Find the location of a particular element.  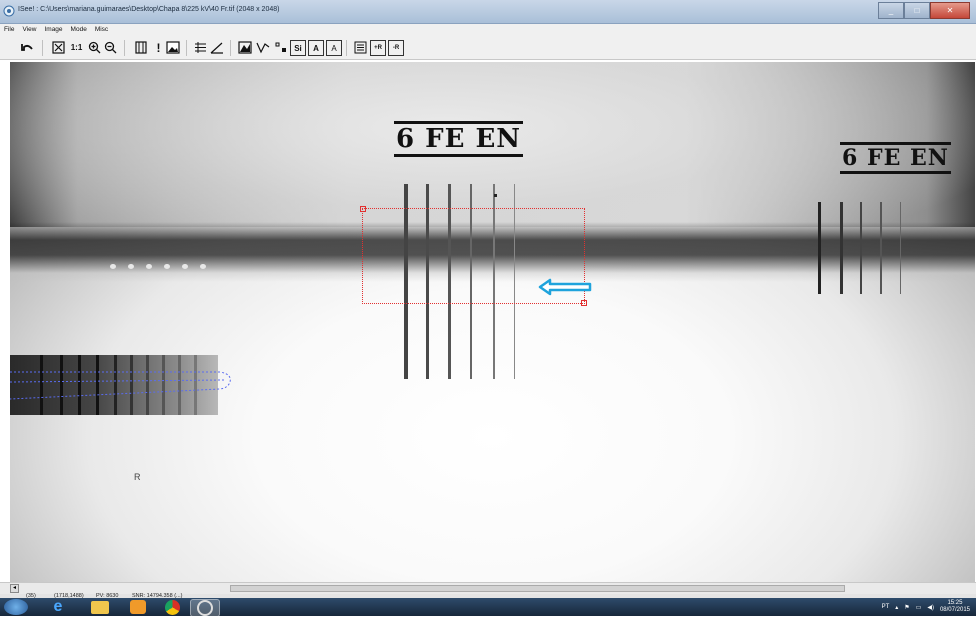

plate-label-center: 6 FE EN is located at coordinates (459, 139).